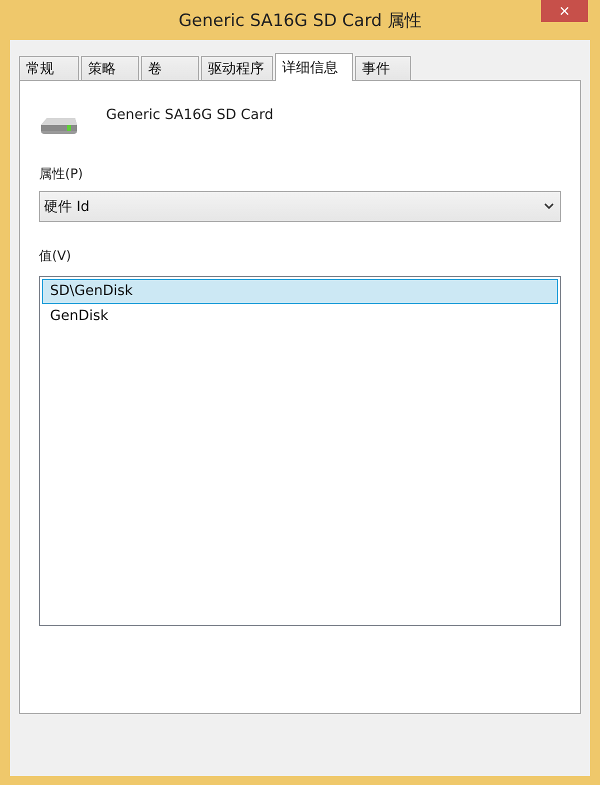 The width and height of the screenshot is (600, 785). Describe the element at coordinates (300, 291) in the screenshot. I see `list-item: SD\GenDisk` at that location.